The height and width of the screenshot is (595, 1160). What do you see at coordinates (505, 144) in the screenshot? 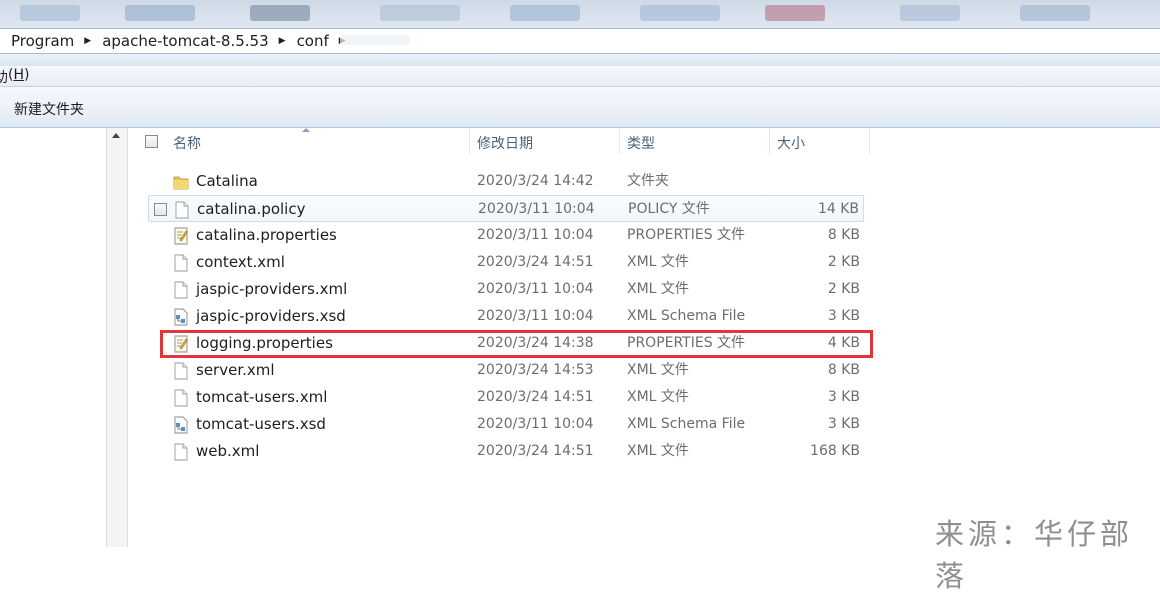
I see `column-header-date-label: 修改日期` at bounding box center [505, 144].